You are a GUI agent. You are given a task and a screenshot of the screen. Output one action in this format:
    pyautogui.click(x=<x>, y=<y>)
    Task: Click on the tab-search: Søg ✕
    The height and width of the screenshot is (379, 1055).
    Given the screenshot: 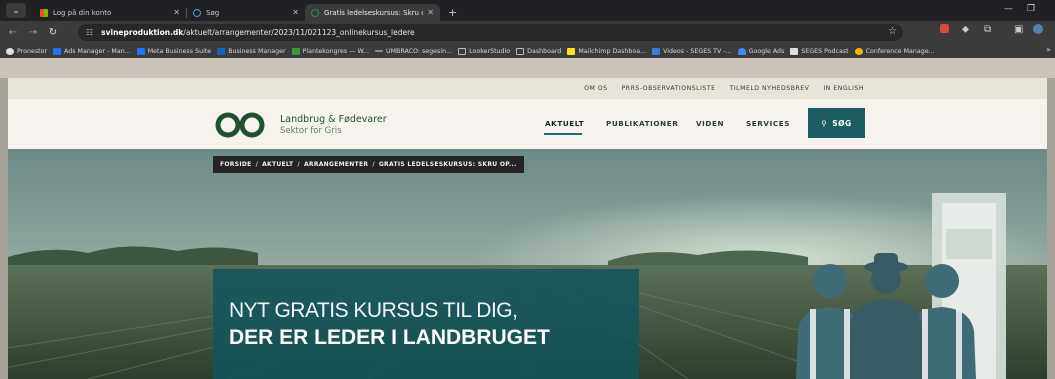 What is the action you would take?
    pyautogui.click(x=246, y=12)
    